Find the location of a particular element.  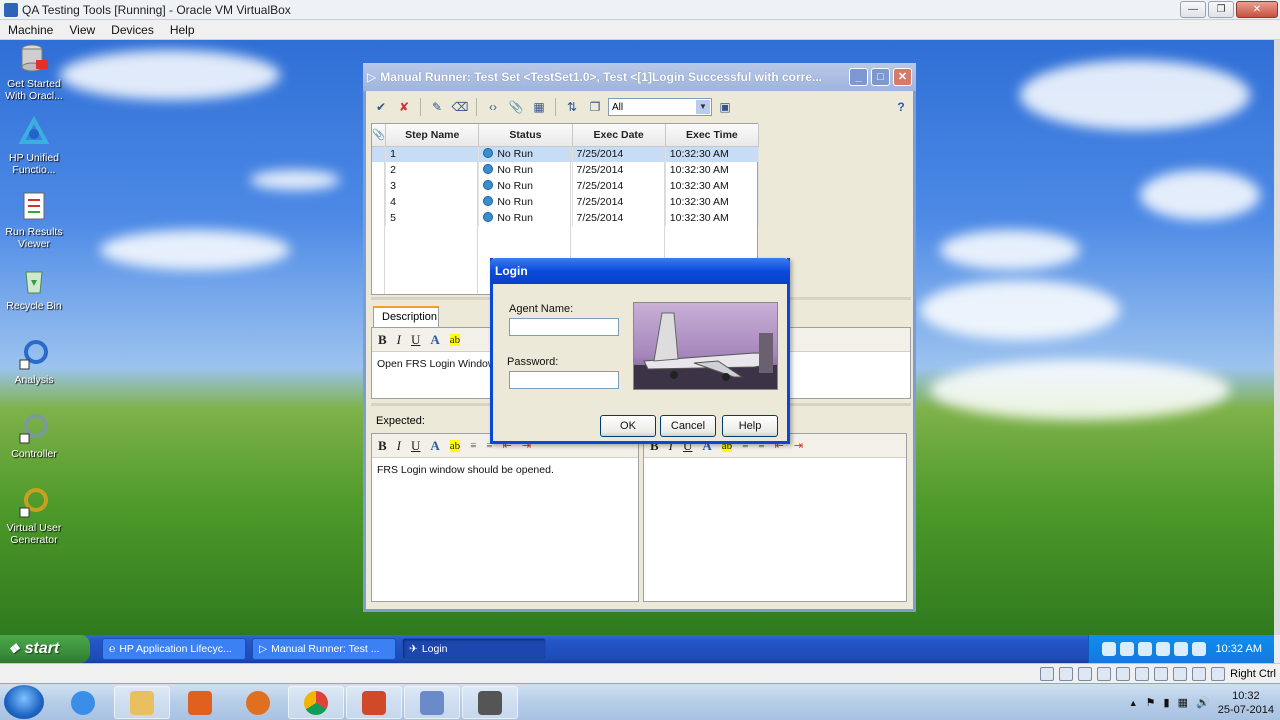

host-clock: 10:32 25-07-2014 is located at coordinates (1246, 703).